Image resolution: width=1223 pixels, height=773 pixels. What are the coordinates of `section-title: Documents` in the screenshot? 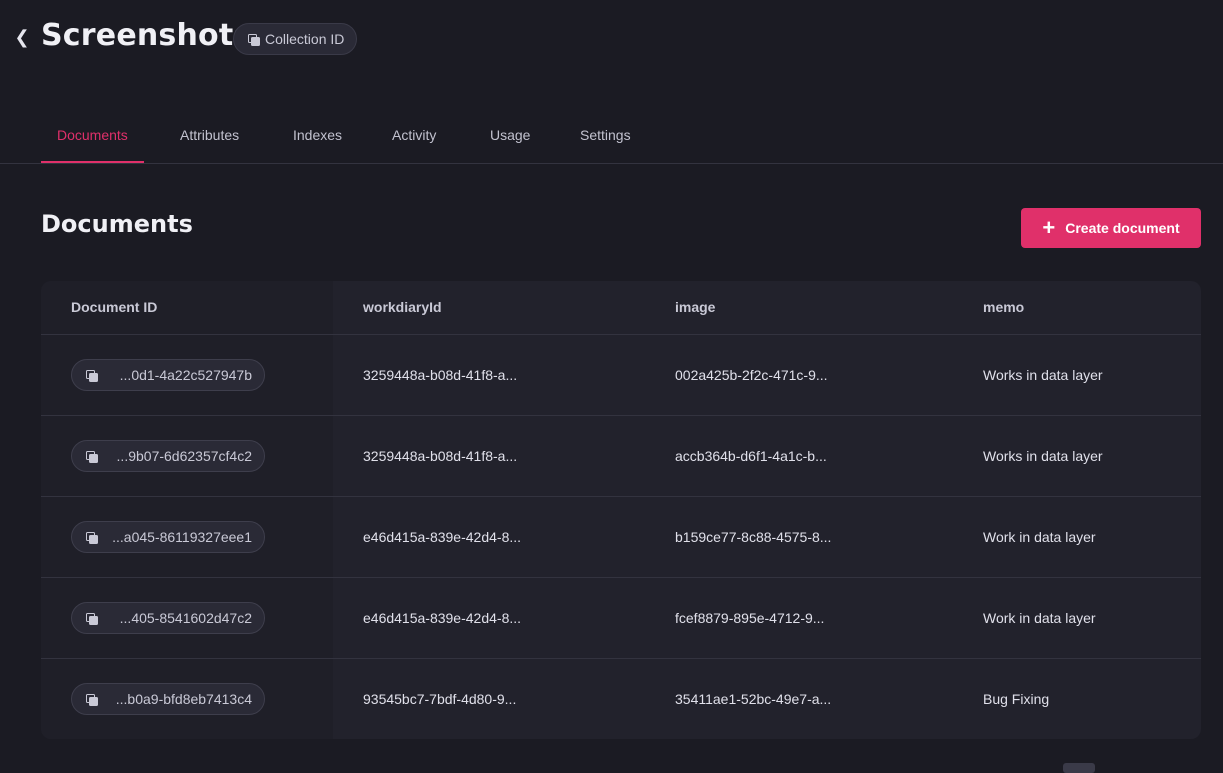 It's located at (117, 224).